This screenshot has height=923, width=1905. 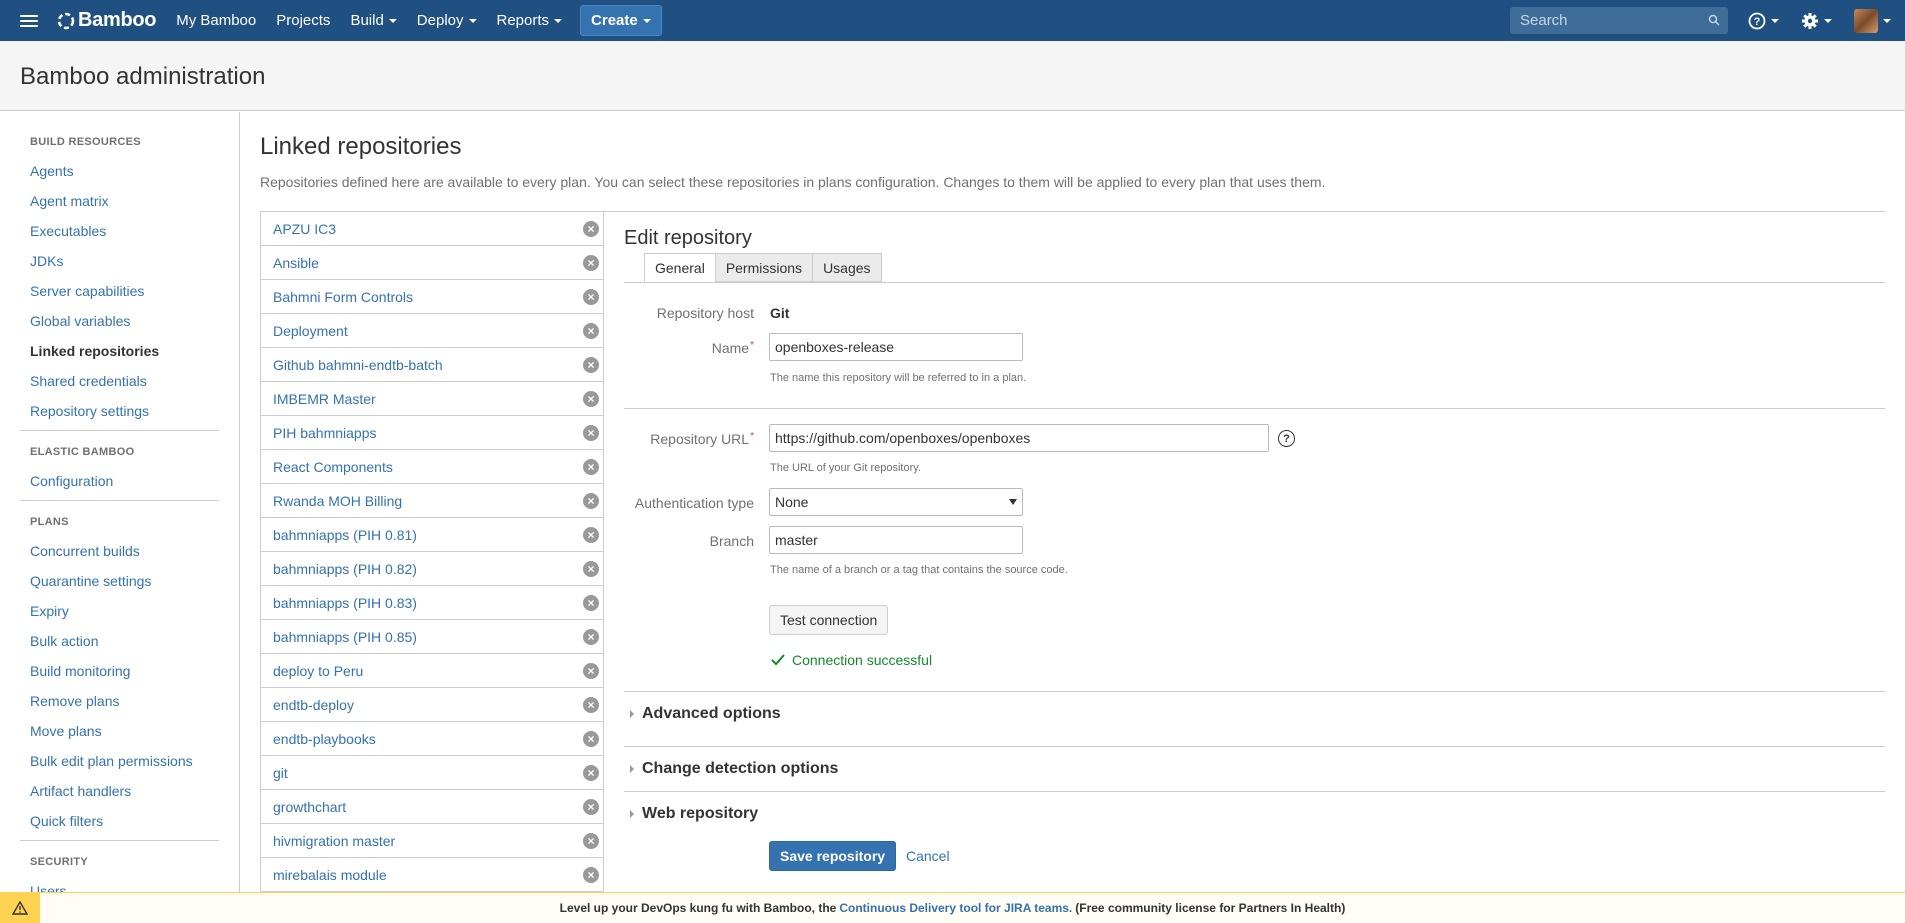 What do you see at coordinates (432, 603) in the screenshot?
I see `list-item: bahmniapps (PIH 0.83) ×` at bounding box center [432, 603].